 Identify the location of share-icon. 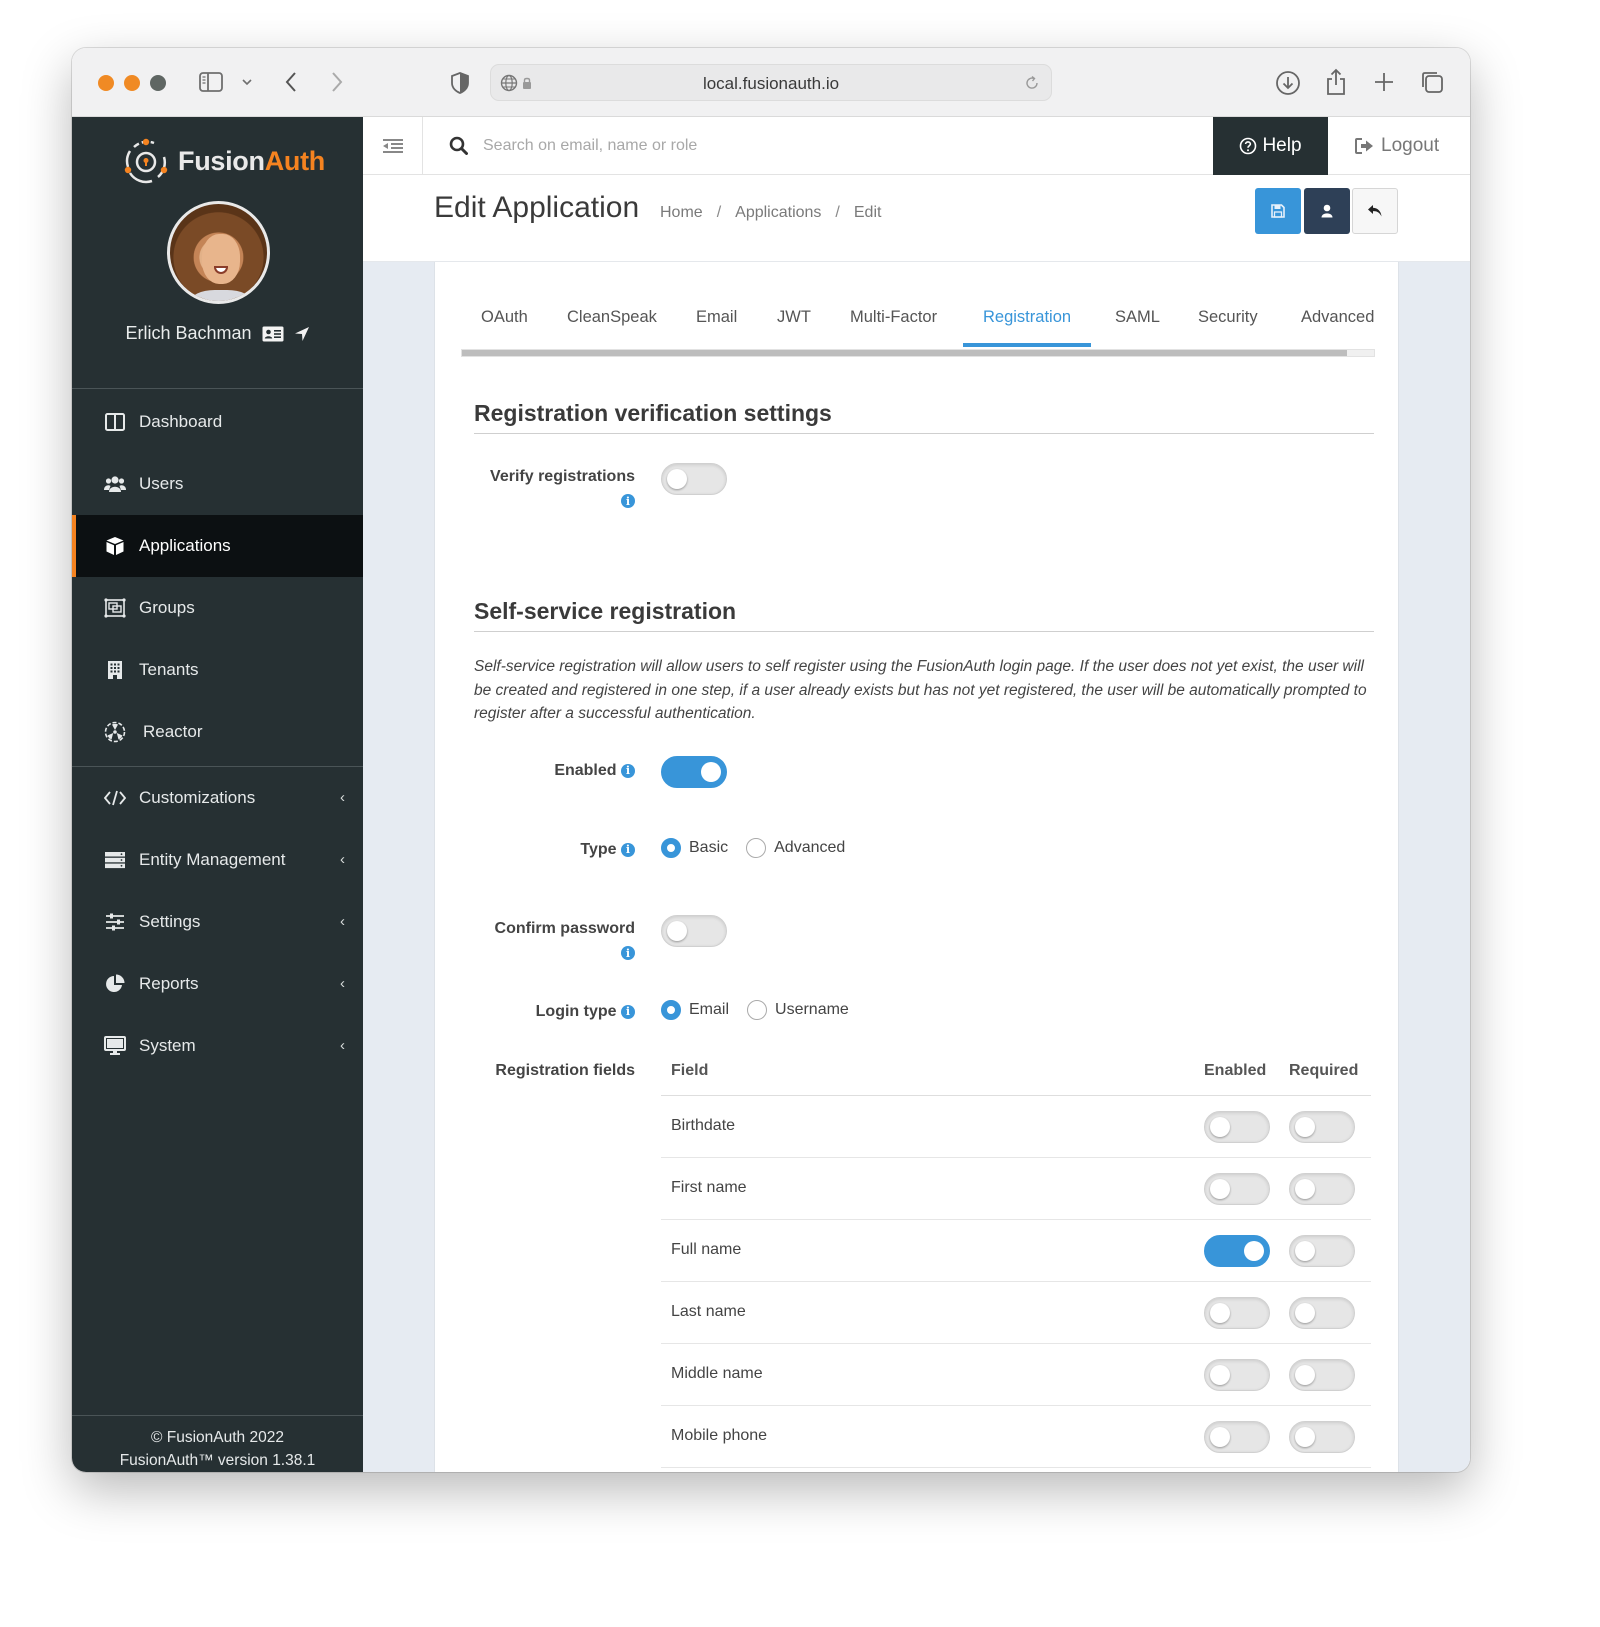
(1336, 82).